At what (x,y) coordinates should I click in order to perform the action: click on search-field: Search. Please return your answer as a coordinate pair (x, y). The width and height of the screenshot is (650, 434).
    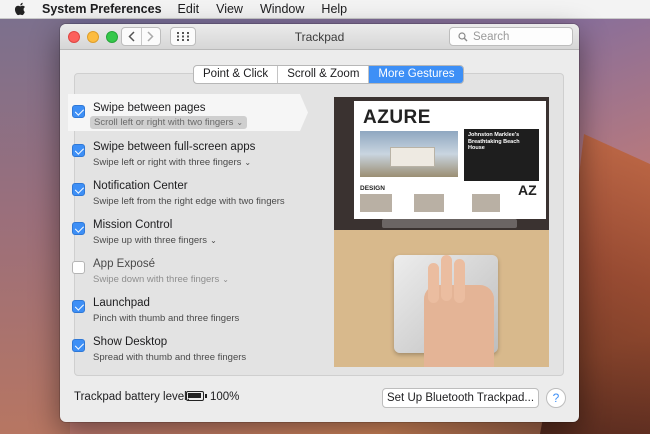
    Looking at the image, I should click on (511, 36).